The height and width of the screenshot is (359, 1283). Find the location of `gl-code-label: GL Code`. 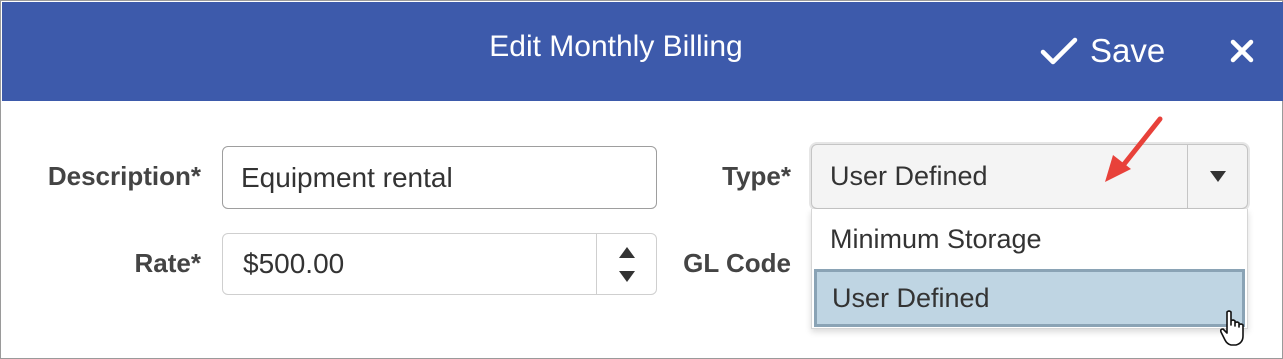

gl-code-label: GL Code is located at coordinates (737, 263).